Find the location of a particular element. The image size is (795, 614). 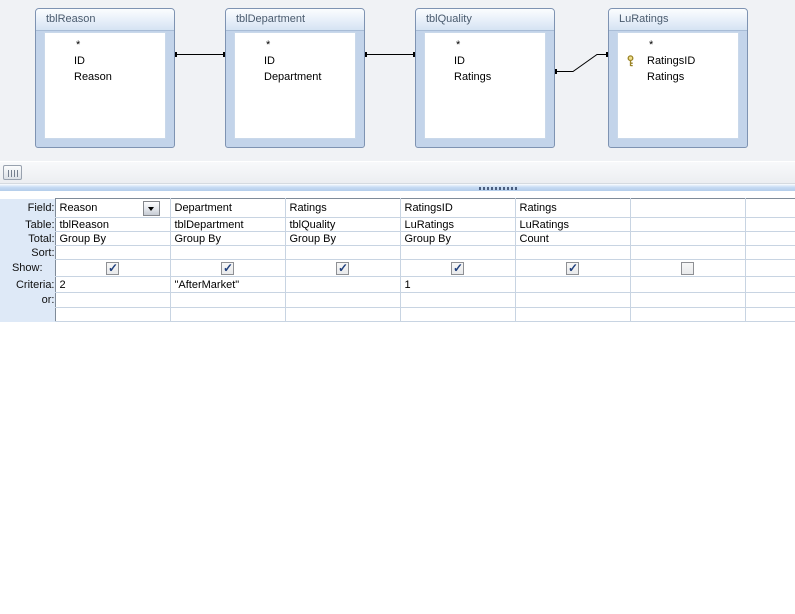

field-cell-value: Reason is located at coordinates (78, 208).